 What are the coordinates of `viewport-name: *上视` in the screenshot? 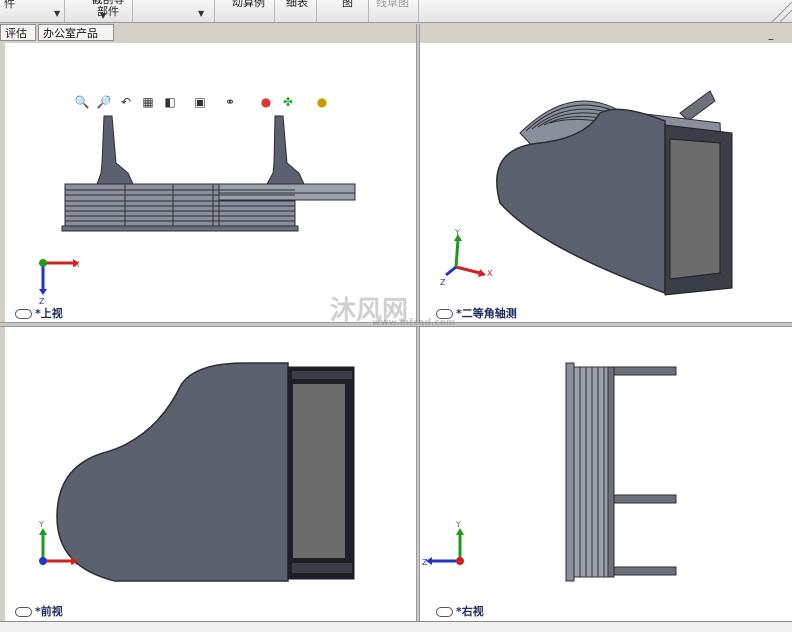 It's located at (49, 313).